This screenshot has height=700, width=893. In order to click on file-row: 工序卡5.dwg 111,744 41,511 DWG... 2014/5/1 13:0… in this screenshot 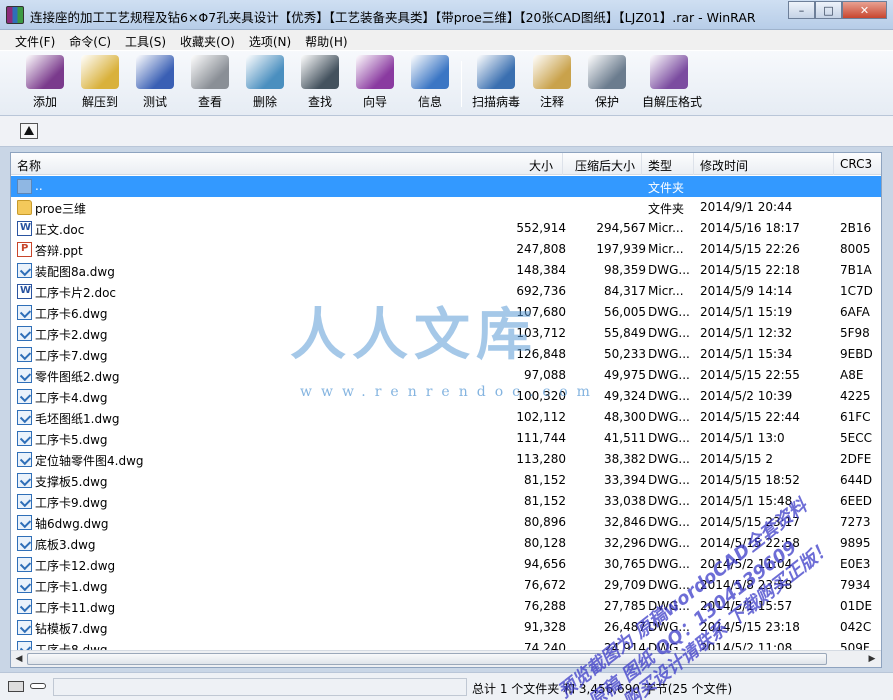, I will do `click(446, 438)`.